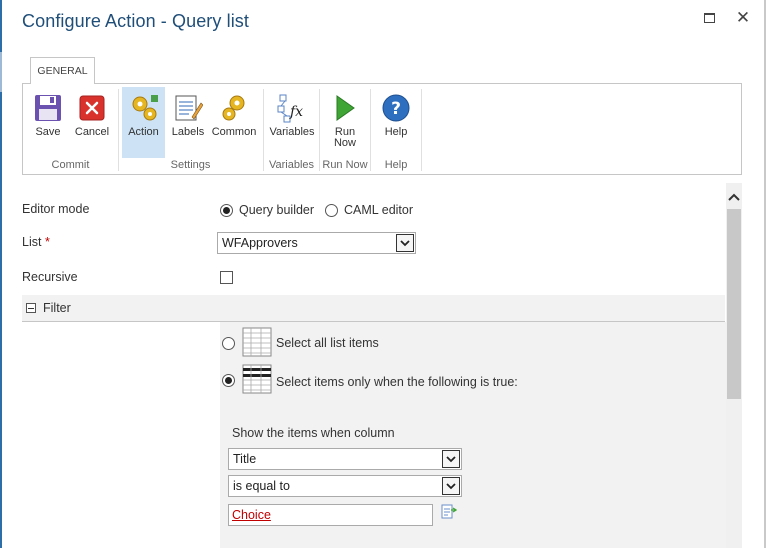 The image size is (766, 548). I want to click on action-button: Action, so click(143, 122).